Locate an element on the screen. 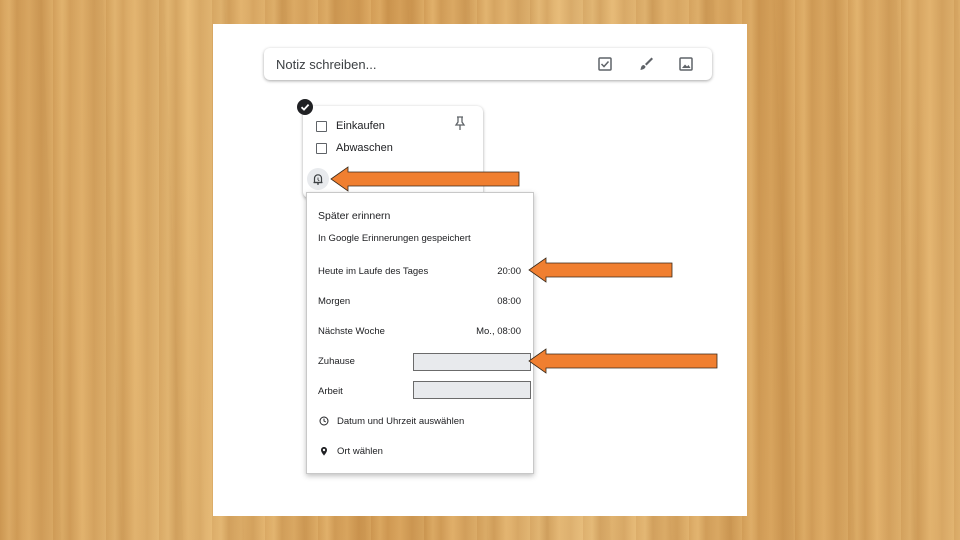 The image size is (960, 540). pick-place-label: Ort wählen is located at coordinates (360, 451).